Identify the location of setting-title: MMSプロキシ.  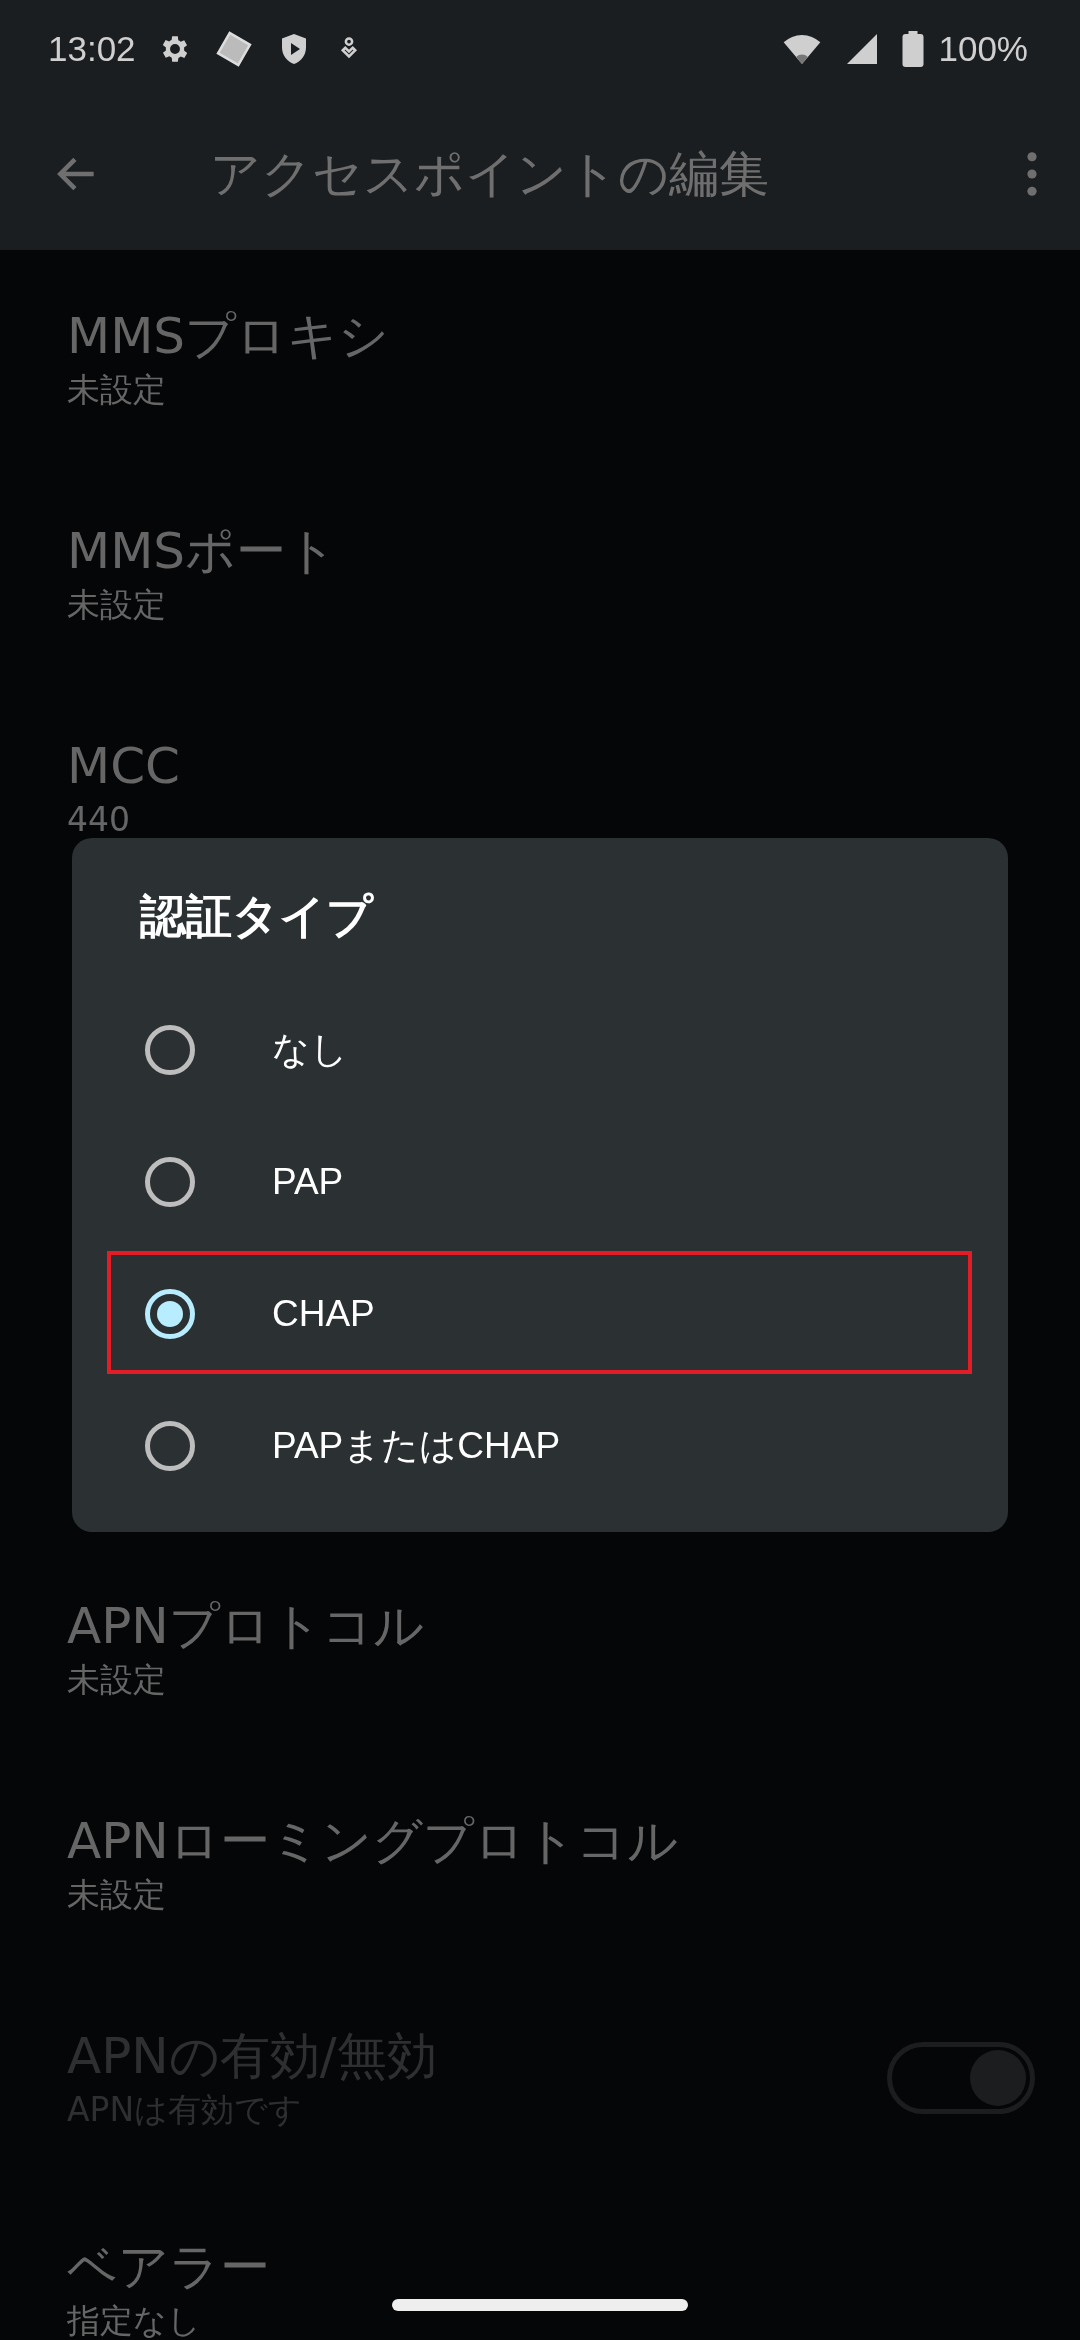
(228, 336).